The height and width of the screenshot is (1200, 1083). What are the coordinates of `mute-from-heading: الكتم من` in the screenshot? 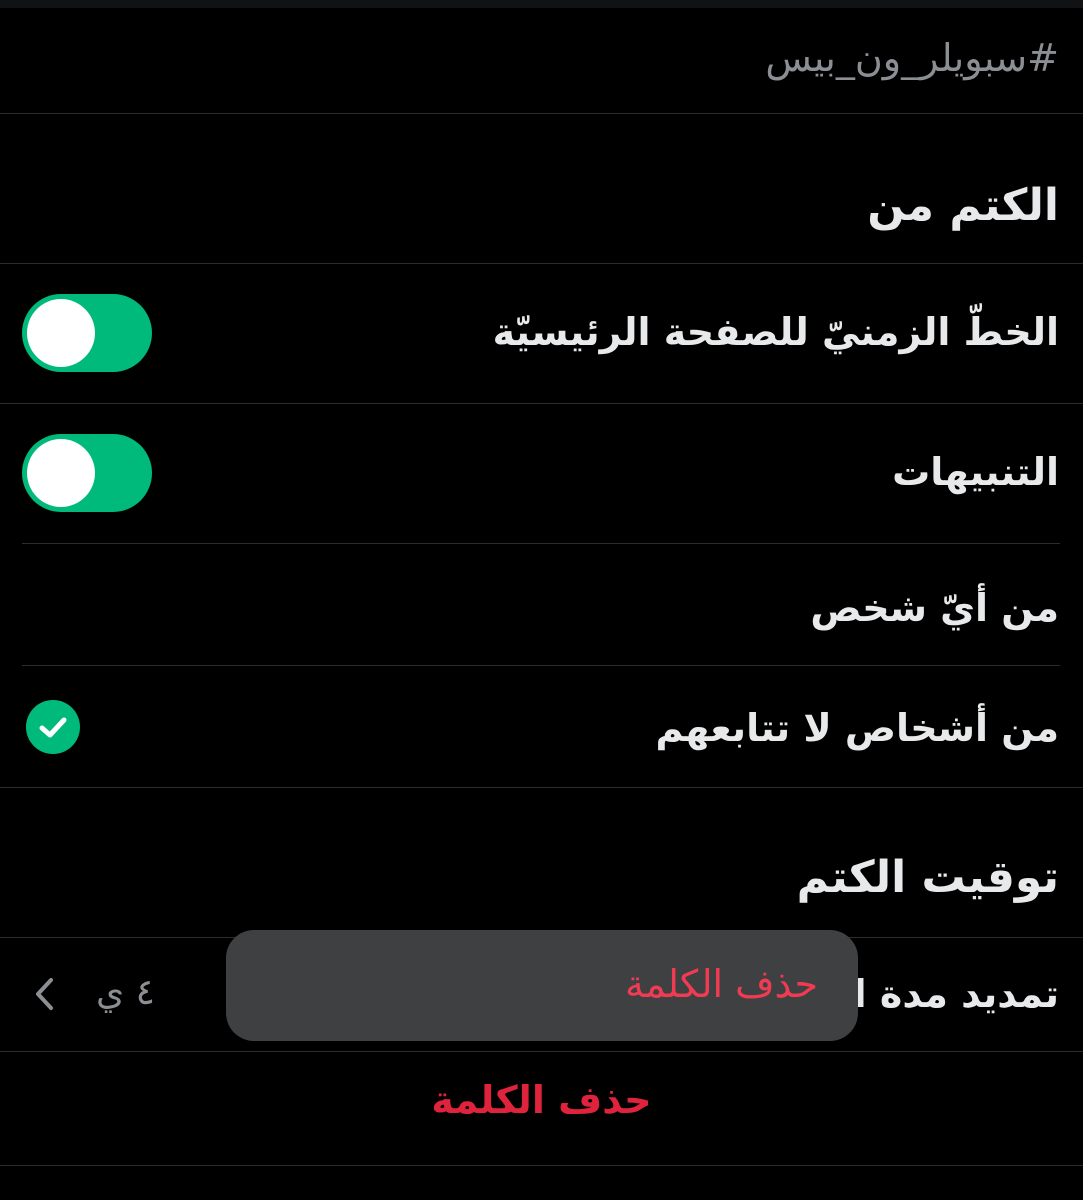 It's located at (963, 205).